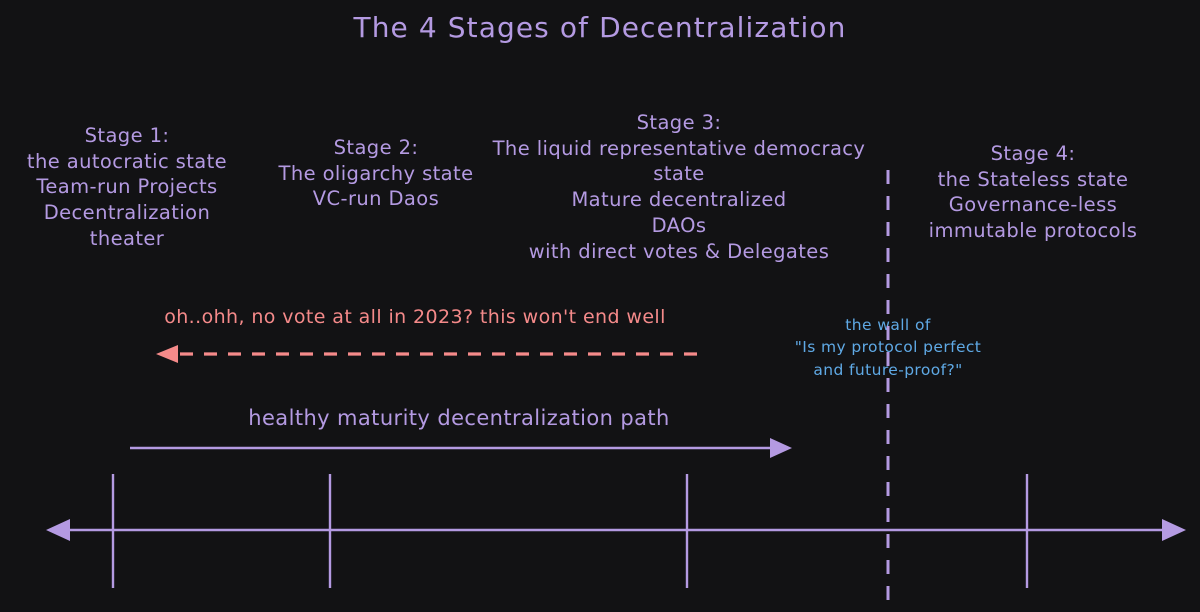 The height and width of the screenshot is (612, 1200). Describe the element at coordinates (616, 530) in the screenshot. I see `timeline-axis` at that location.